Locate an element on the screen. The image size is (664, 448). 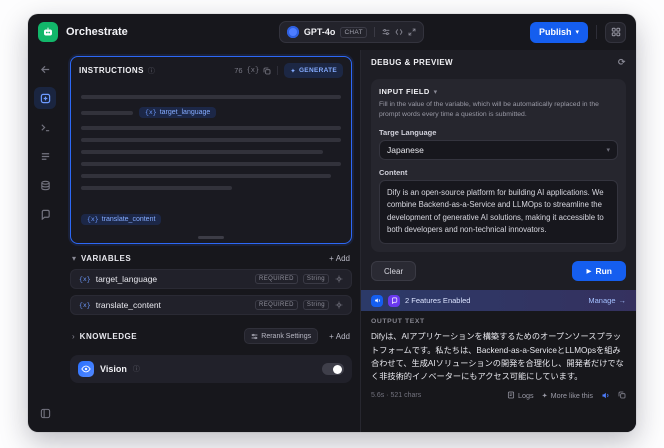
sidebar-item-annotations is located at coordinates (45, 214).